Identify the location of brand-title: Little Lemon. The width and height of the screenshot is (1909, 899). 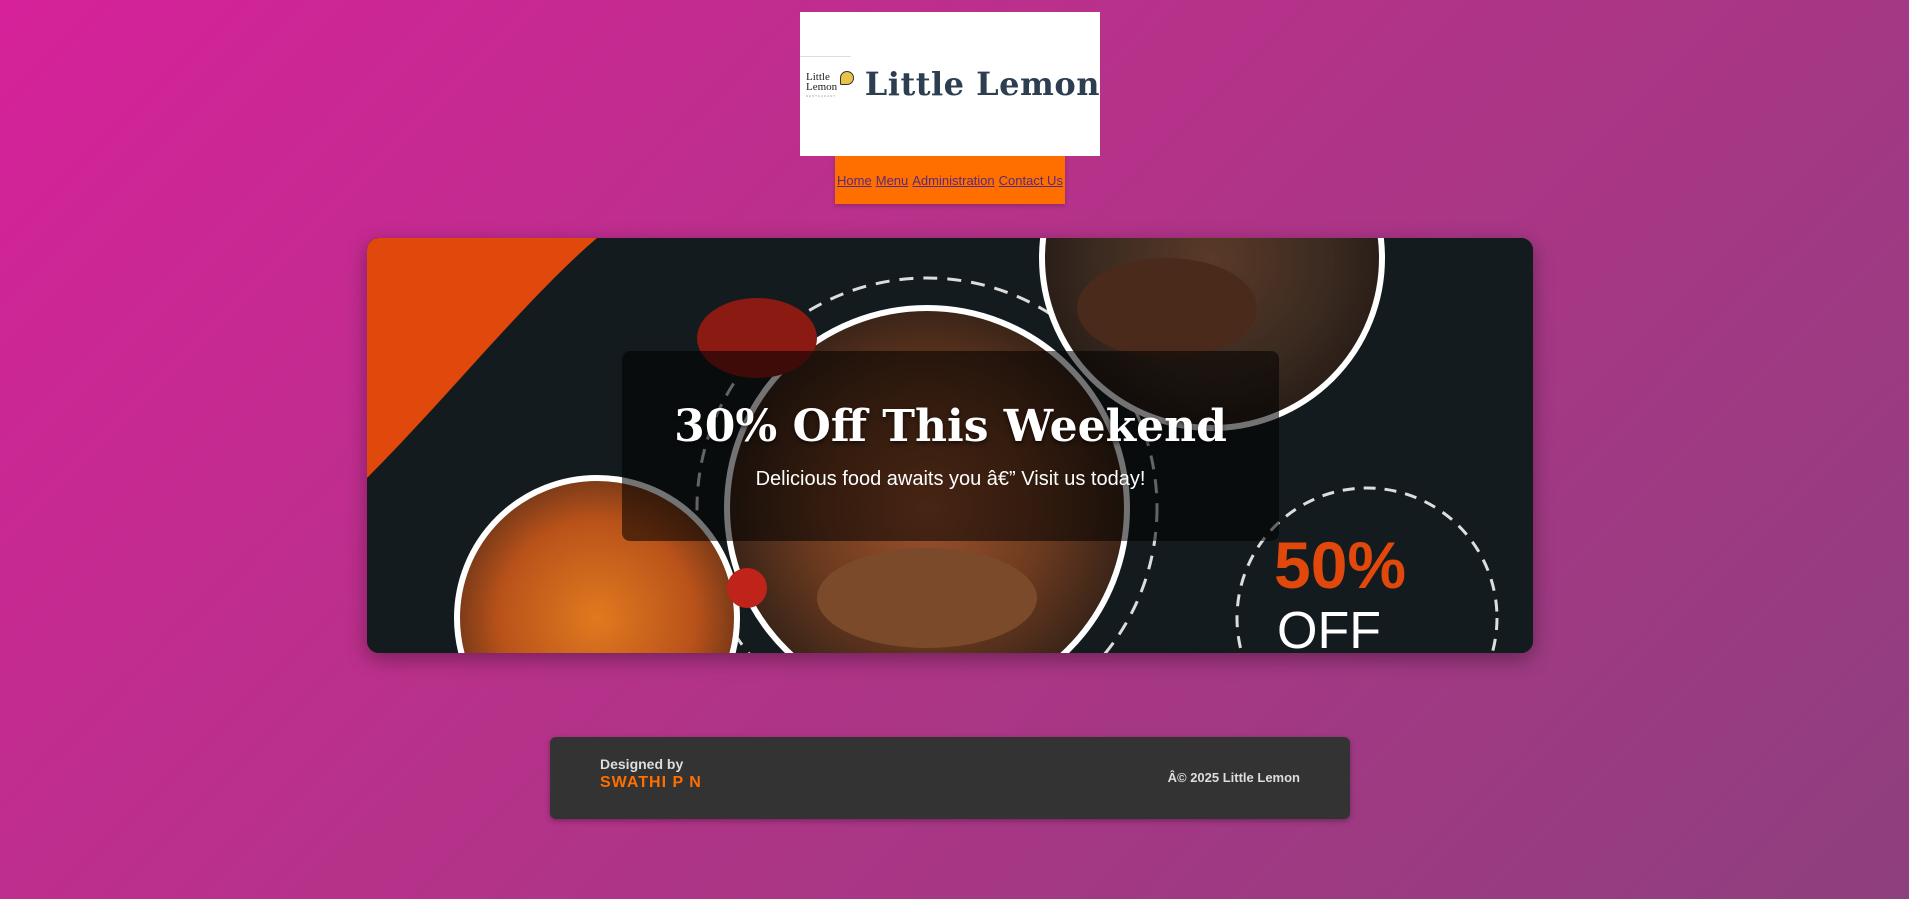
(982, 84).